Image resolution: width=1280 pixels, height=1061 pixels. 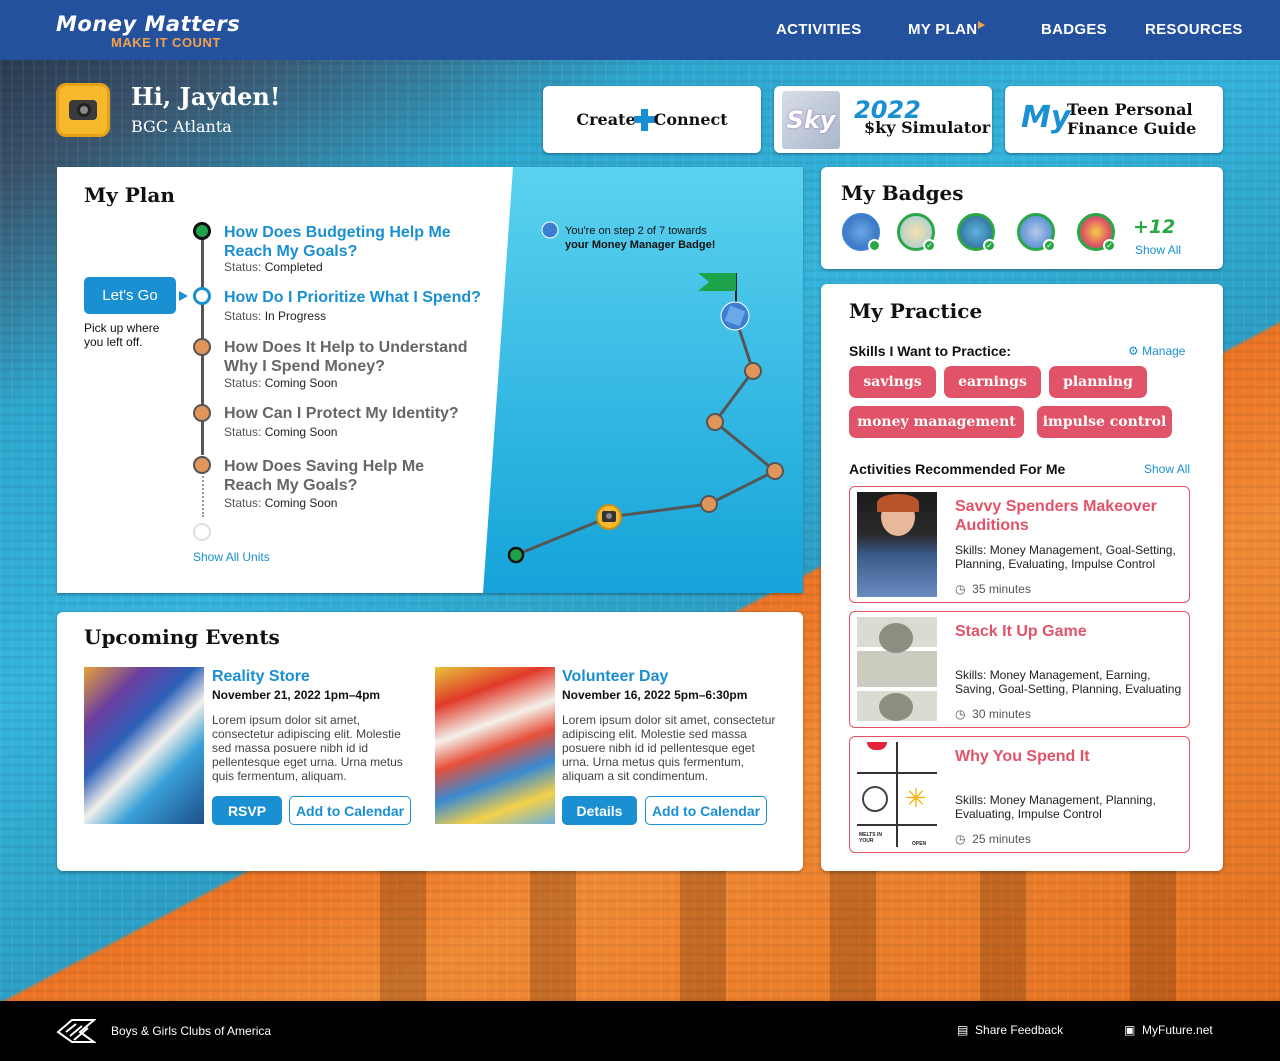 What do you see at coordinates (599, 810) in the screenshot?
I see `details-button: Details` at bounding box center [599, 810].